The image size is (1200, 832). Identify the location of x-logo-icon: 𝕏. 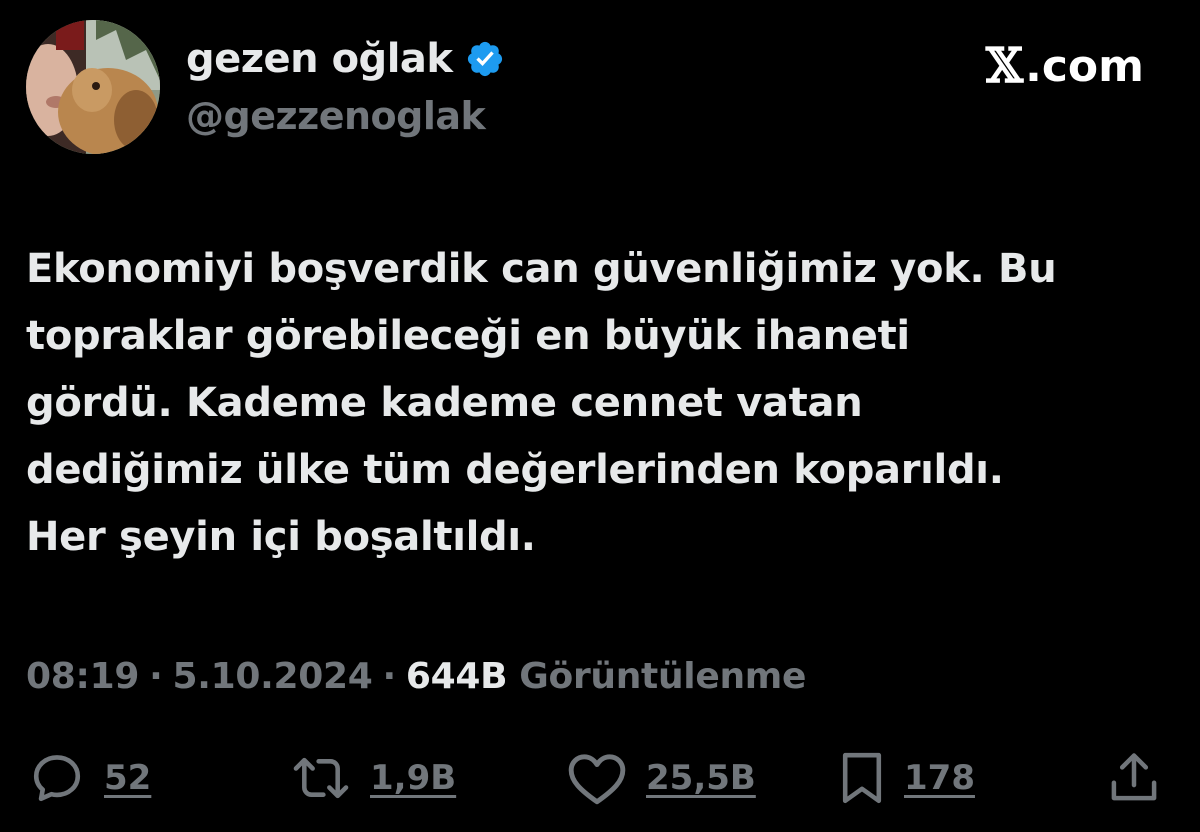
(1004, 66).